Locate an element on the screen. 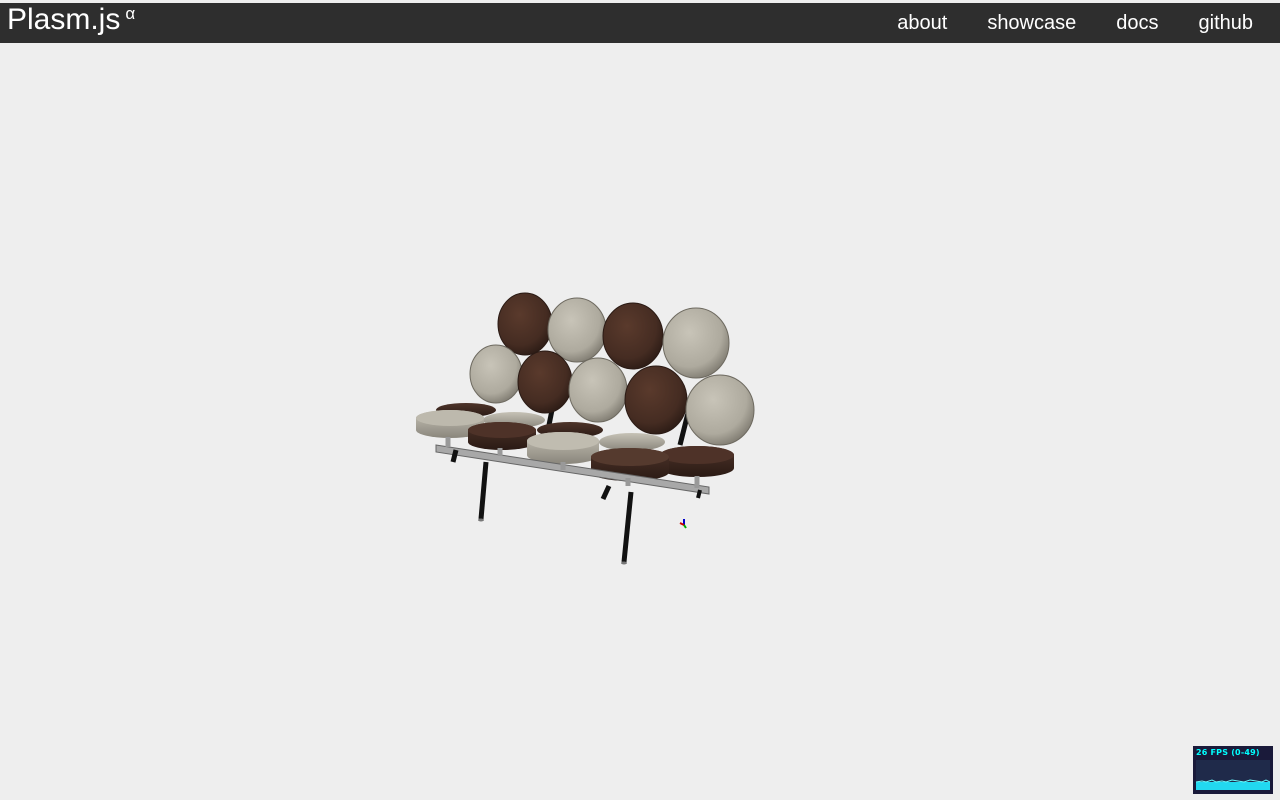  fps-readout: 26 FPS (0-49) is located at coordinates (1228, 752).